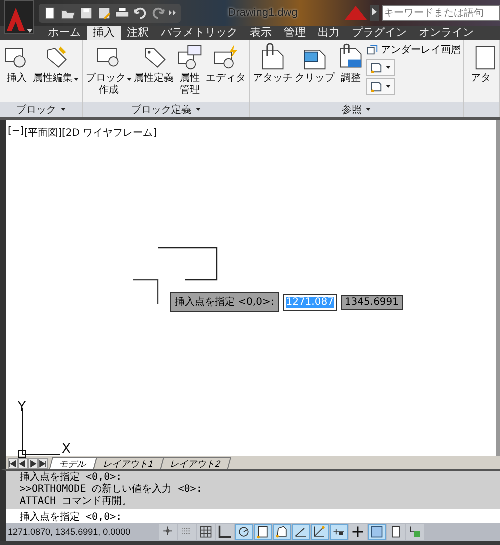 This screenshot has width=500, height=545. I want to click on coordinates: 1271.0870, 1345.6991, 0.0000, so click(69, 532).